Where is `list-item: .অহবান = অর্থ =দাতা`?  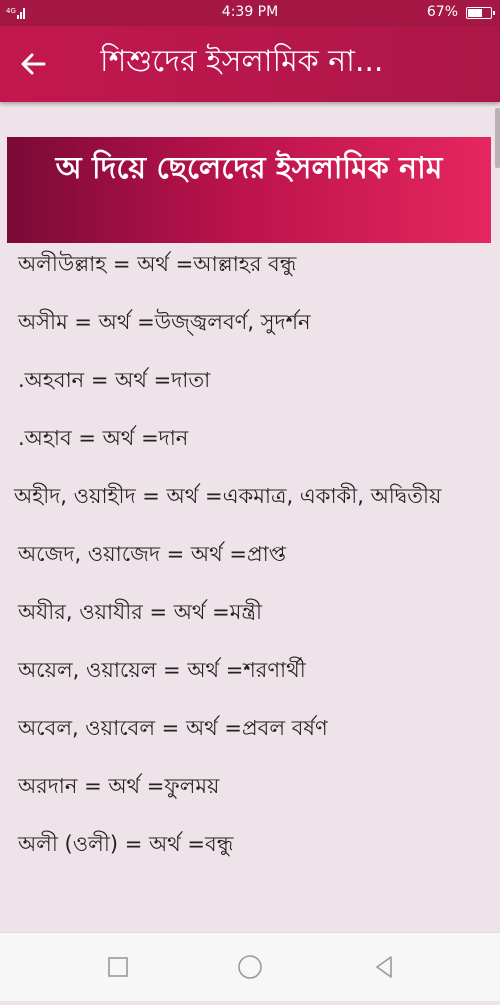
list-item: .অহবান = অর্থ =দাতা is located at coordinates (114, 380).